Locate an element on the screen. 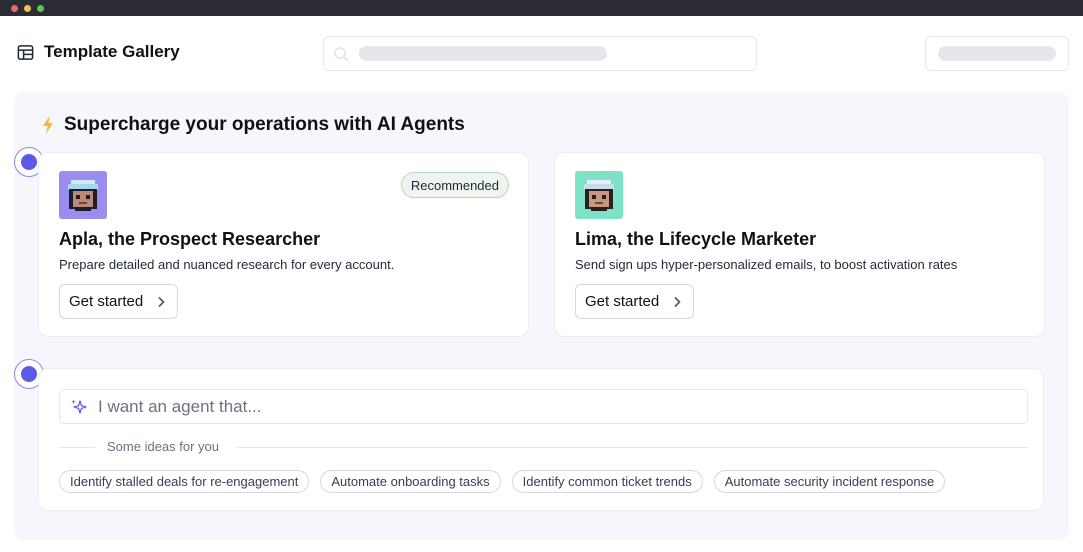 Image resolution: width=1083 pixels, height=552 pixels. header-action-button is located at coordinates (997, 53).